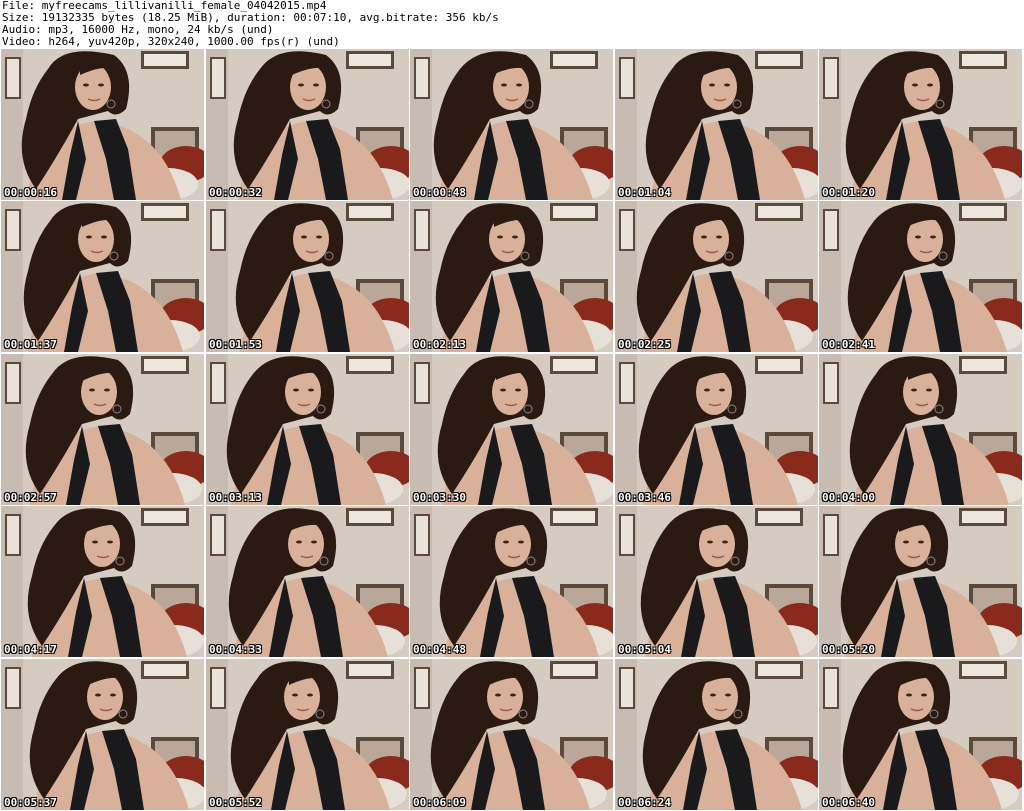  Describe the element at coordinates (235, 192) in the screenshot. I see `thumbnail-timestamp: 00:00:32` at that location.